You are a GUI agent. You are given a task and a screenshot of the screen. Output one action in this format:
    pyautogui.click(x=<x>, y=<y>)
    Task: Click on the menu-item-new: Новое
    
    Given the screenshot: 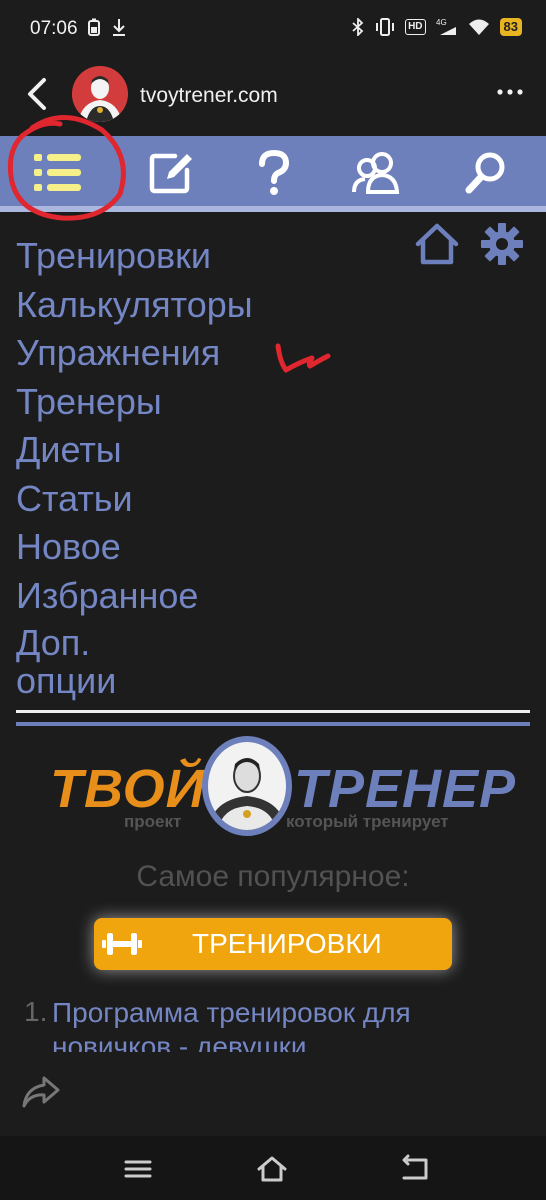 What is the action you would take?
    pyautogui.click(x=206, y=547)
    